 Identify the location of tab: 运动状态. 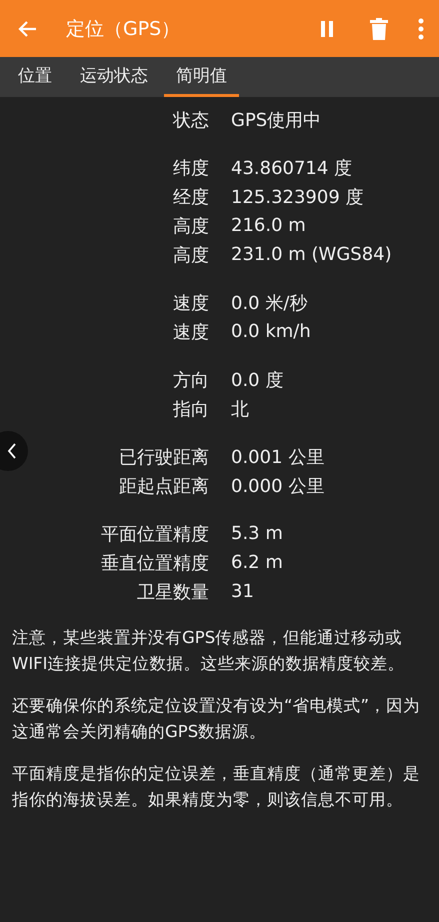
(114, 77).